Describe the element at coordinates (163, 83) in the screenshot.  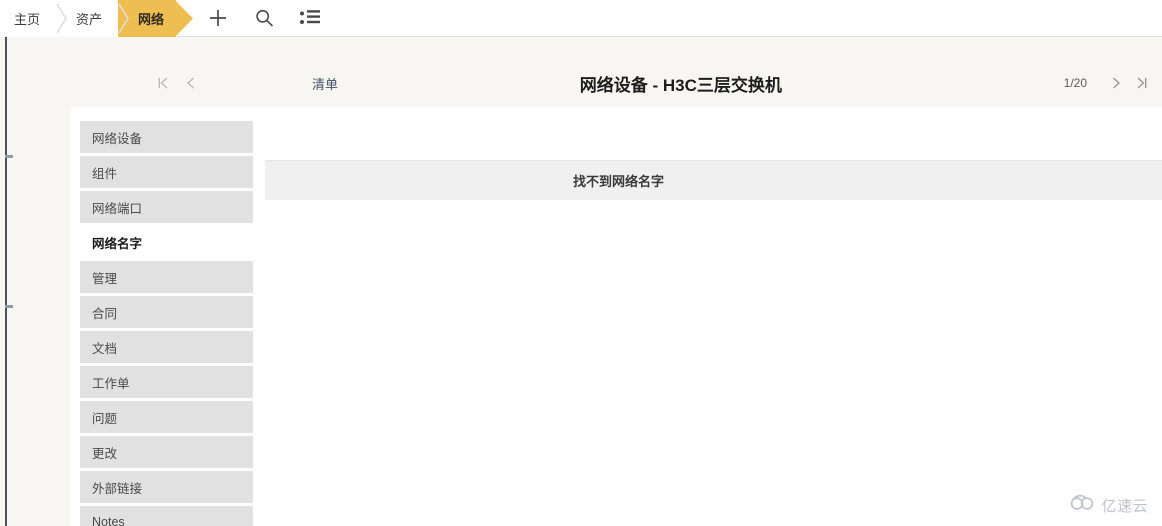
I see `first-page-icon` at that location.